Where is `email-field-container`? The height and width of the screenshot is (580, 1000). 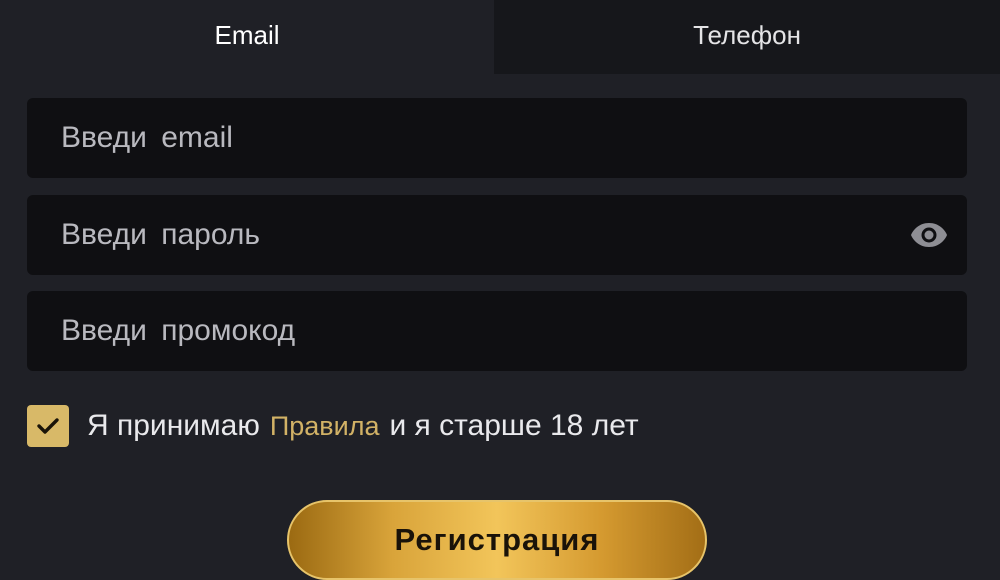 email-field-container is located at coordinates (497, 138).